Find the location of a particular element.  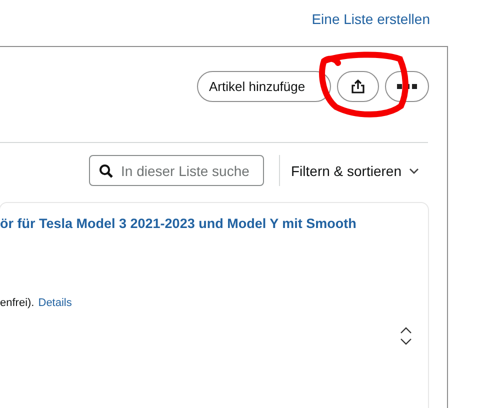

share-icon is located at coordinates (358, 86).